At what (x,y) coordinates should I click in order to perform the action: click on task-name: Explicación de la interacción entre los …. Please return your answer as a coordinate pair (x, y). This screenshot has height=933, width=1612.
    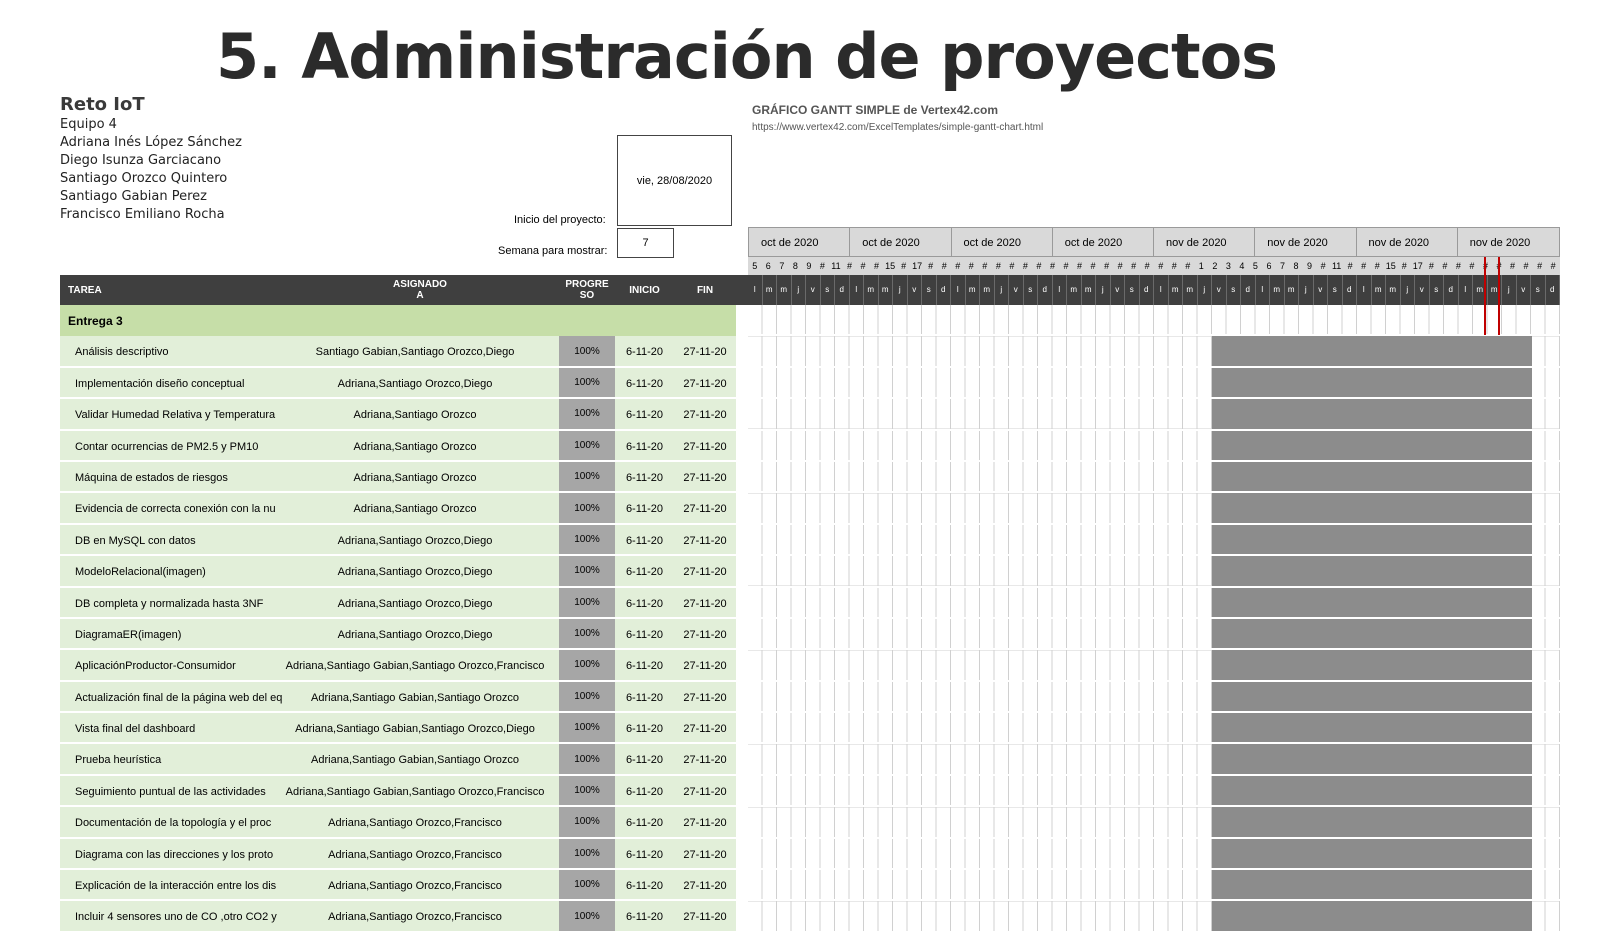
    Looking at the image, I should click on (182, 886).